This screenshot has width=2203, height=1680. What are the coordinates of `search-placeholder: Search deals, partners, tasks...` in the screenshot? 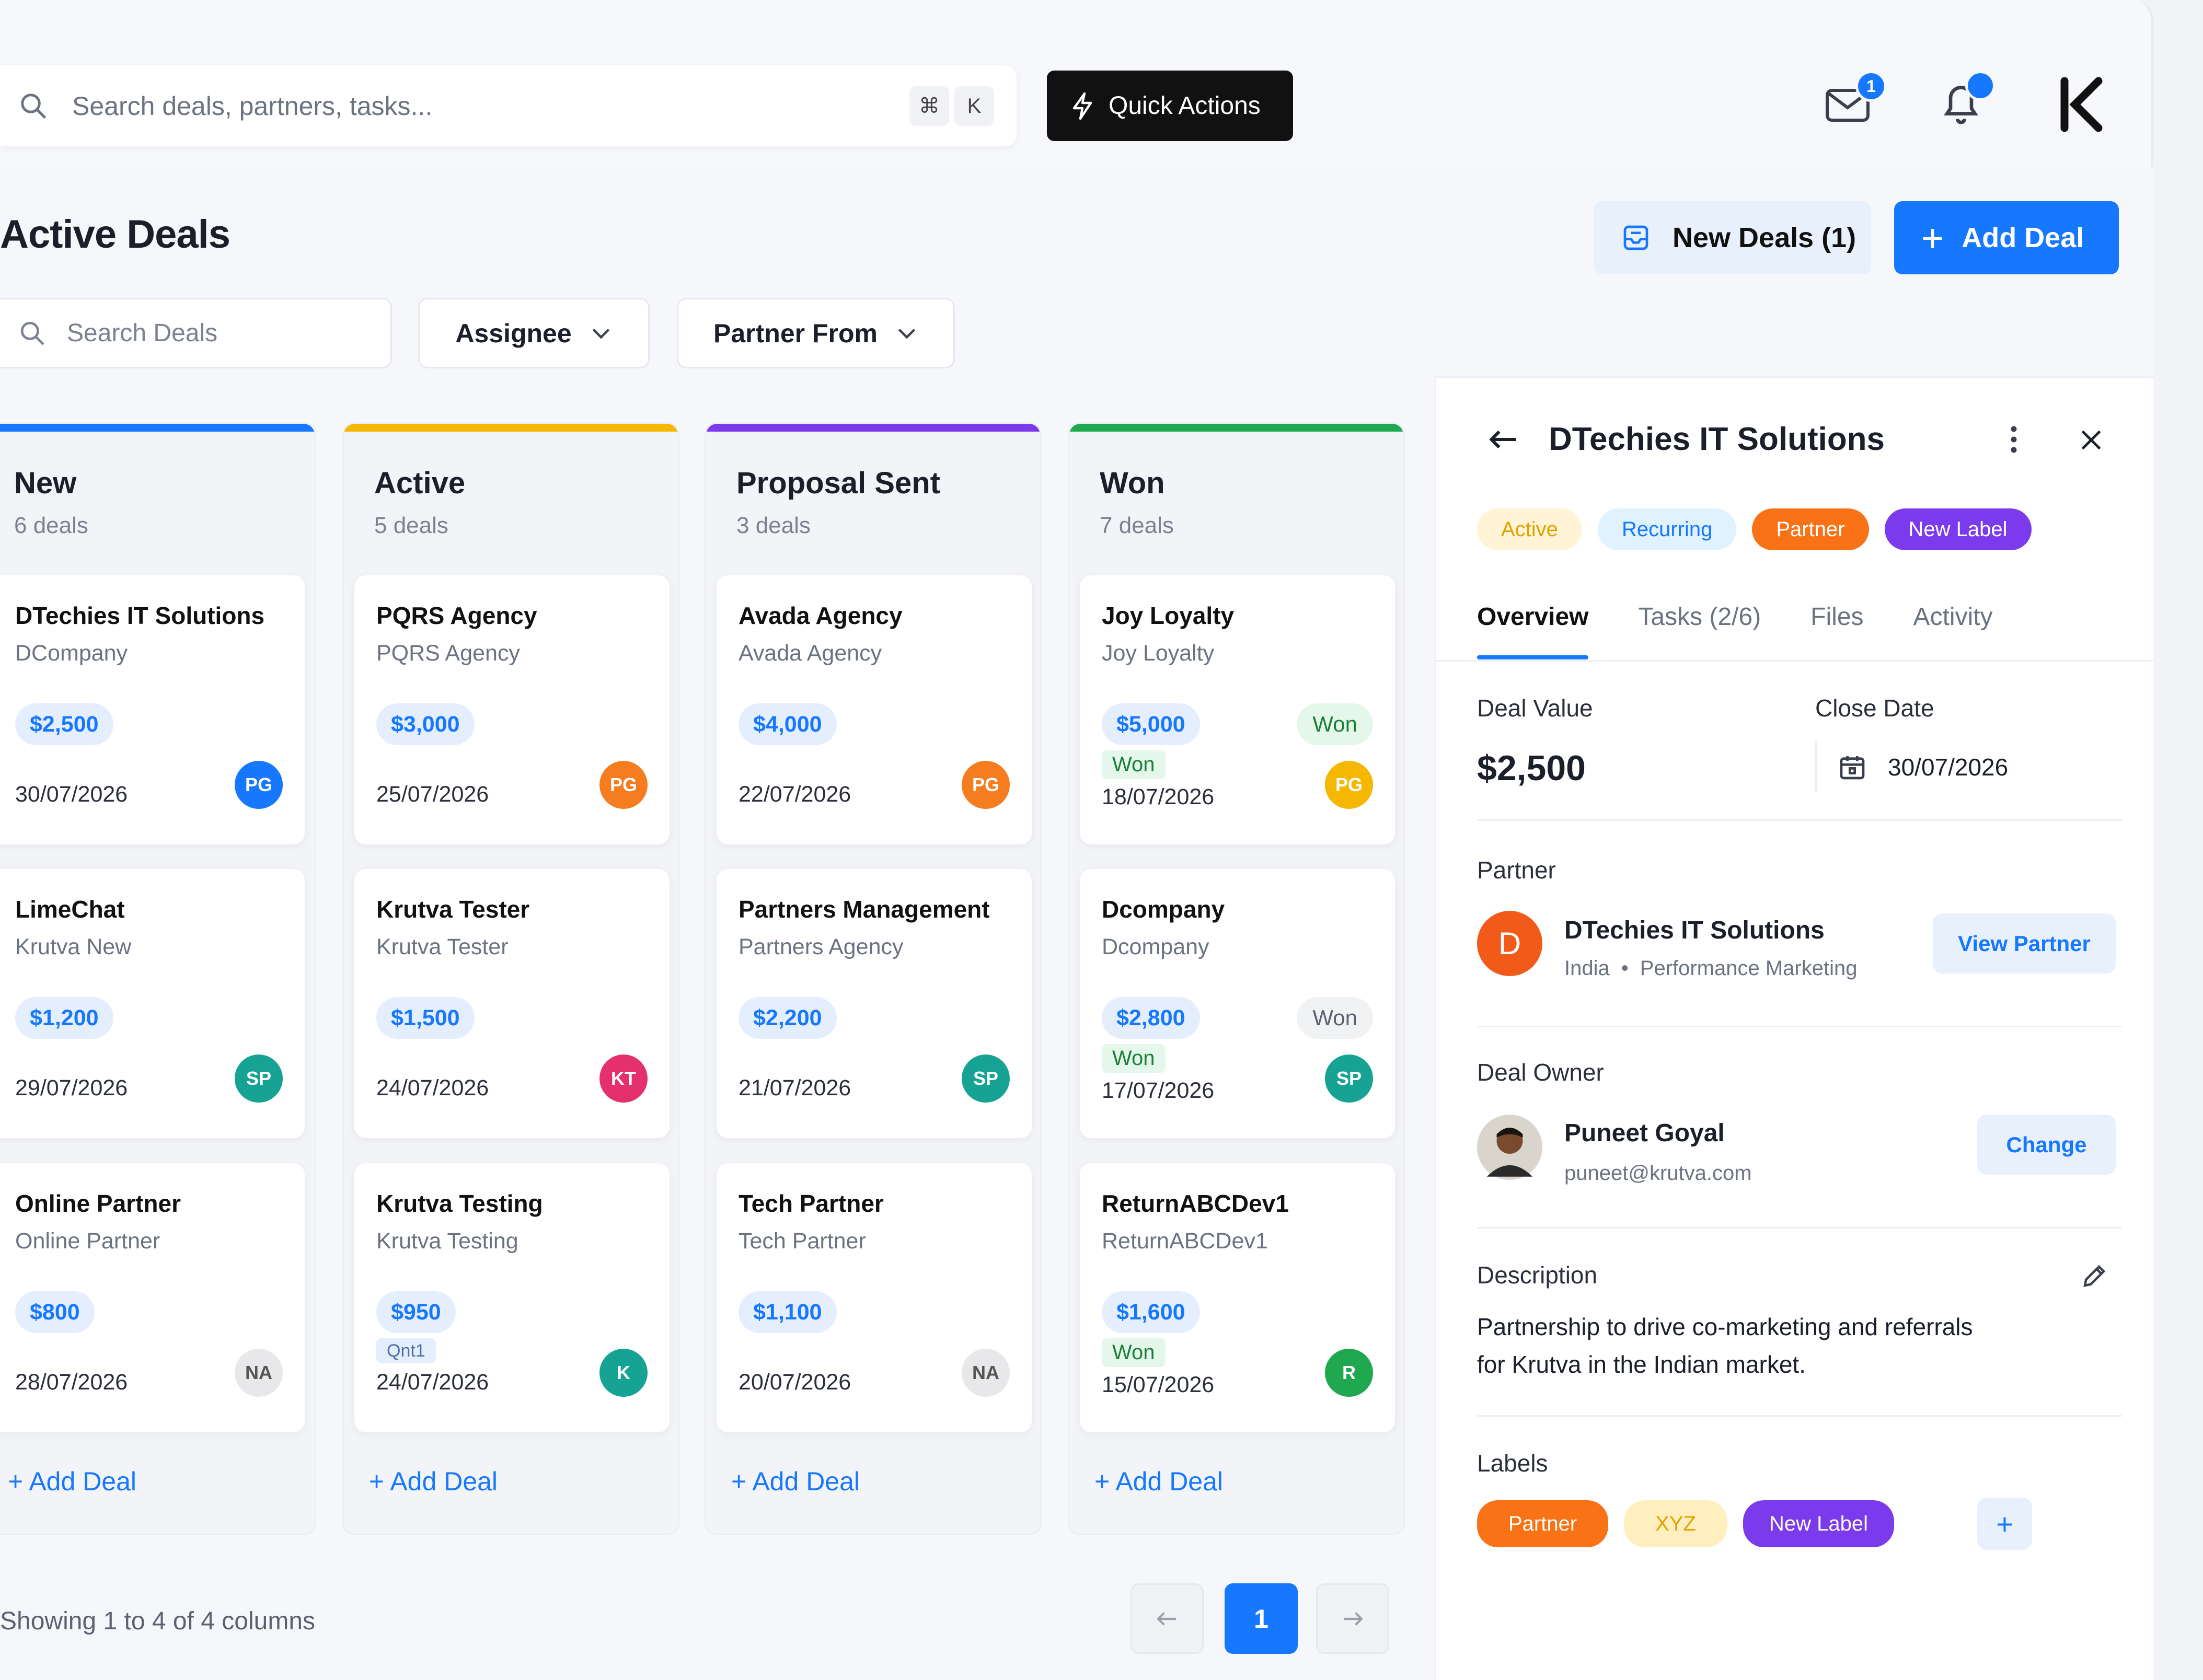 It's located at (252, 106).